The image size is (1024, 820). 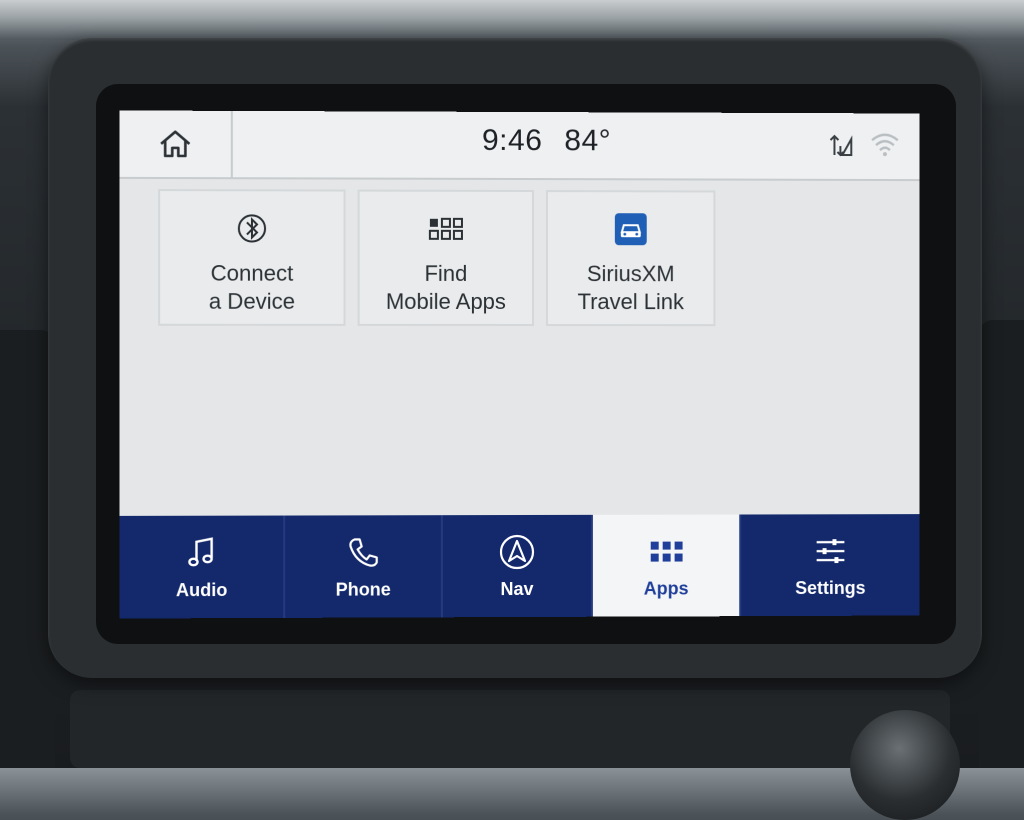 What do you see at coordinates (830, 587) in the screenshot?
I see `nav-label: Settings` at bounding box center [830, 587].